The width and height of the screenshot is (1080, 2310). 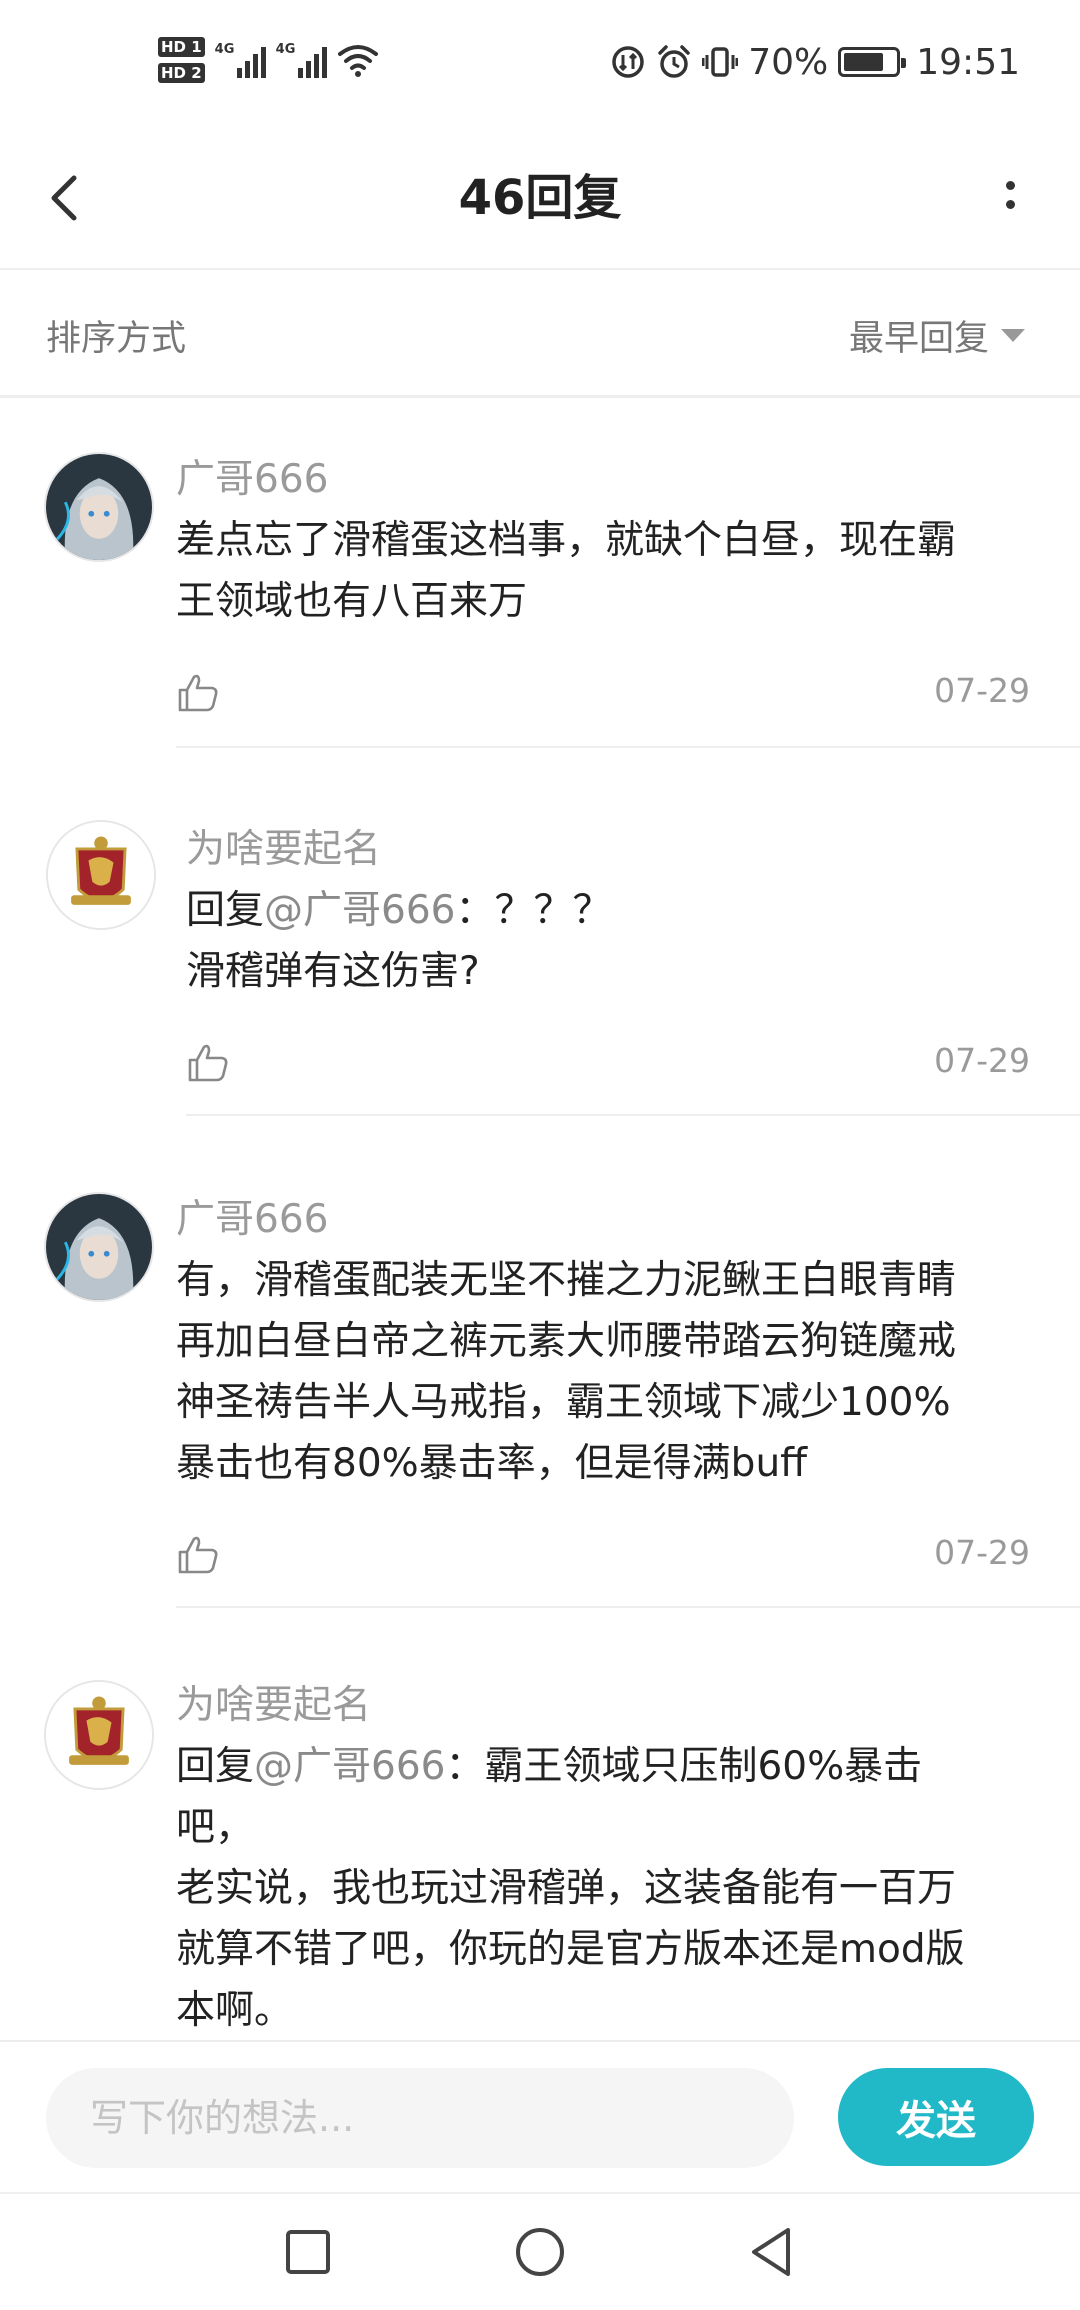 What do you see at coordinates (116, 339) in the screenshot?
I see `sort-label: 排序方式` at bounding box center [116, 339].